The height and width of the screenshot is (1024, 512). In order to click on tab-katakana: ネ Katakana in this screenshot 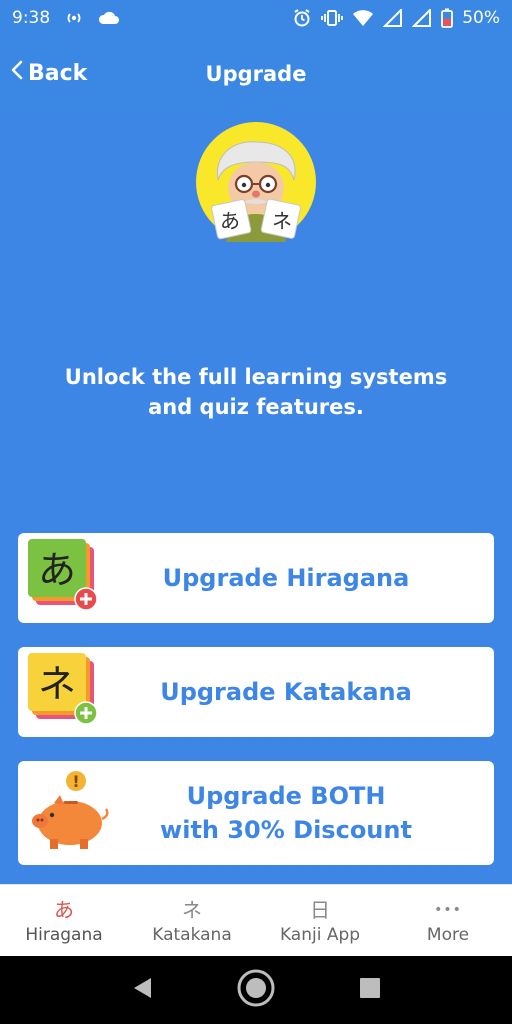, I will do `click(192, 920)`.